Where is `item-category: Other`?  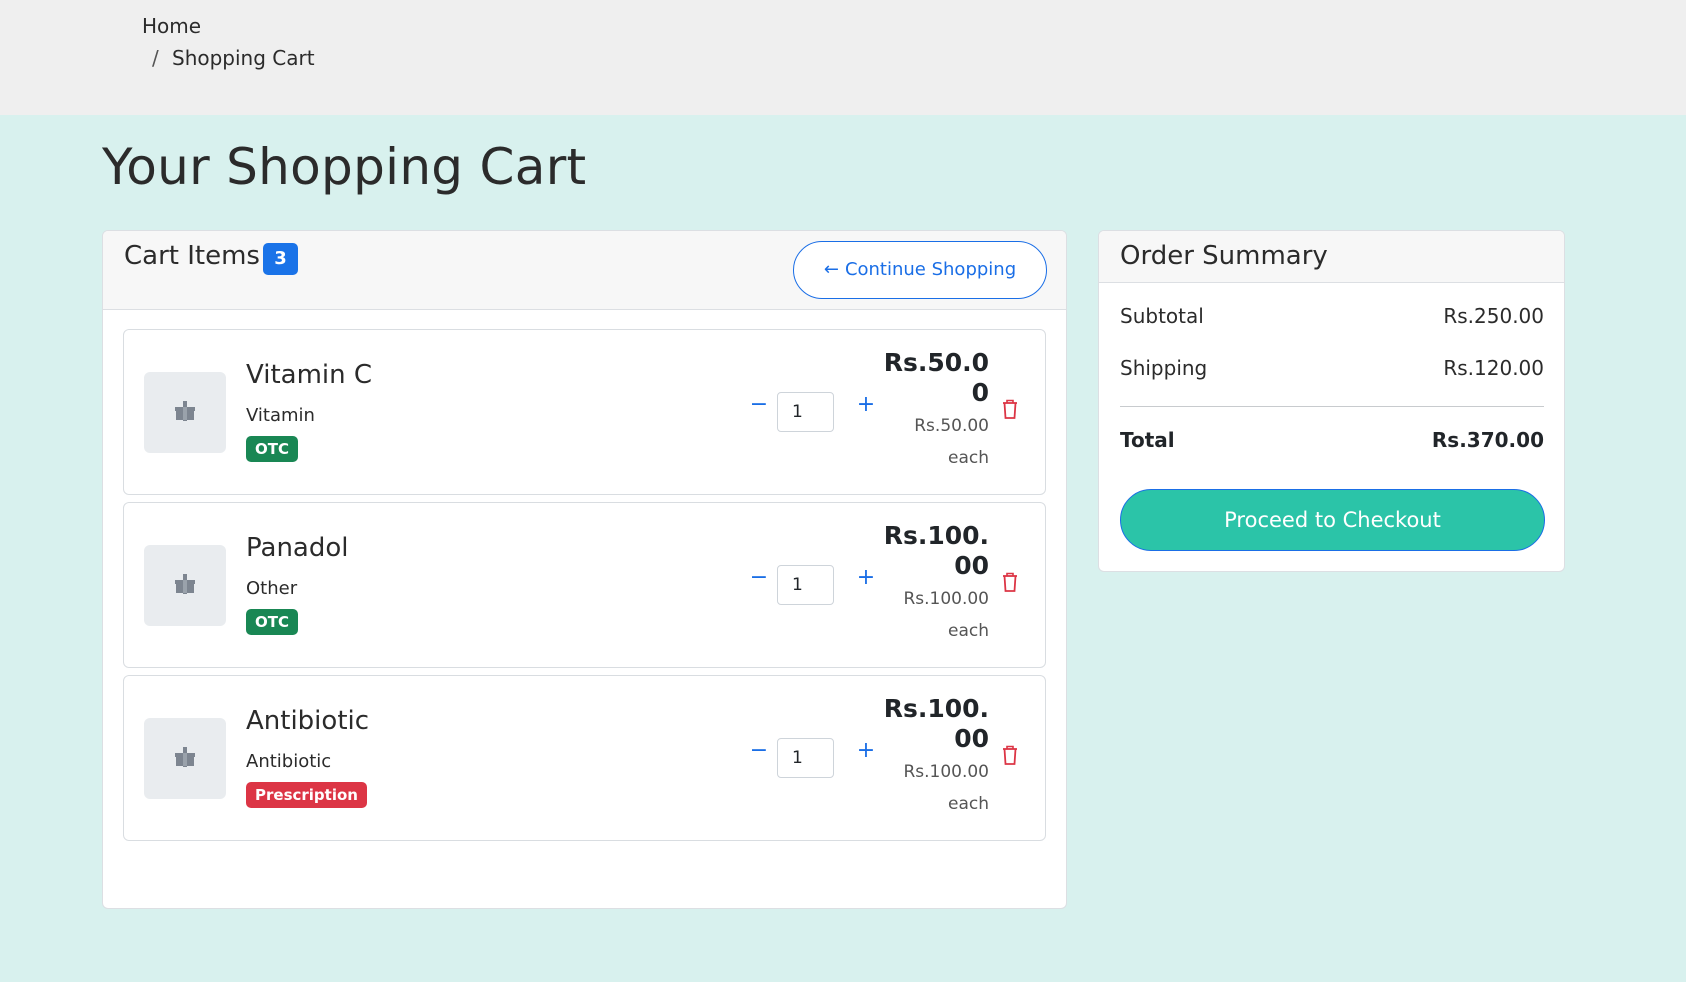 item-category: Other is located at coordinates (272, 588).